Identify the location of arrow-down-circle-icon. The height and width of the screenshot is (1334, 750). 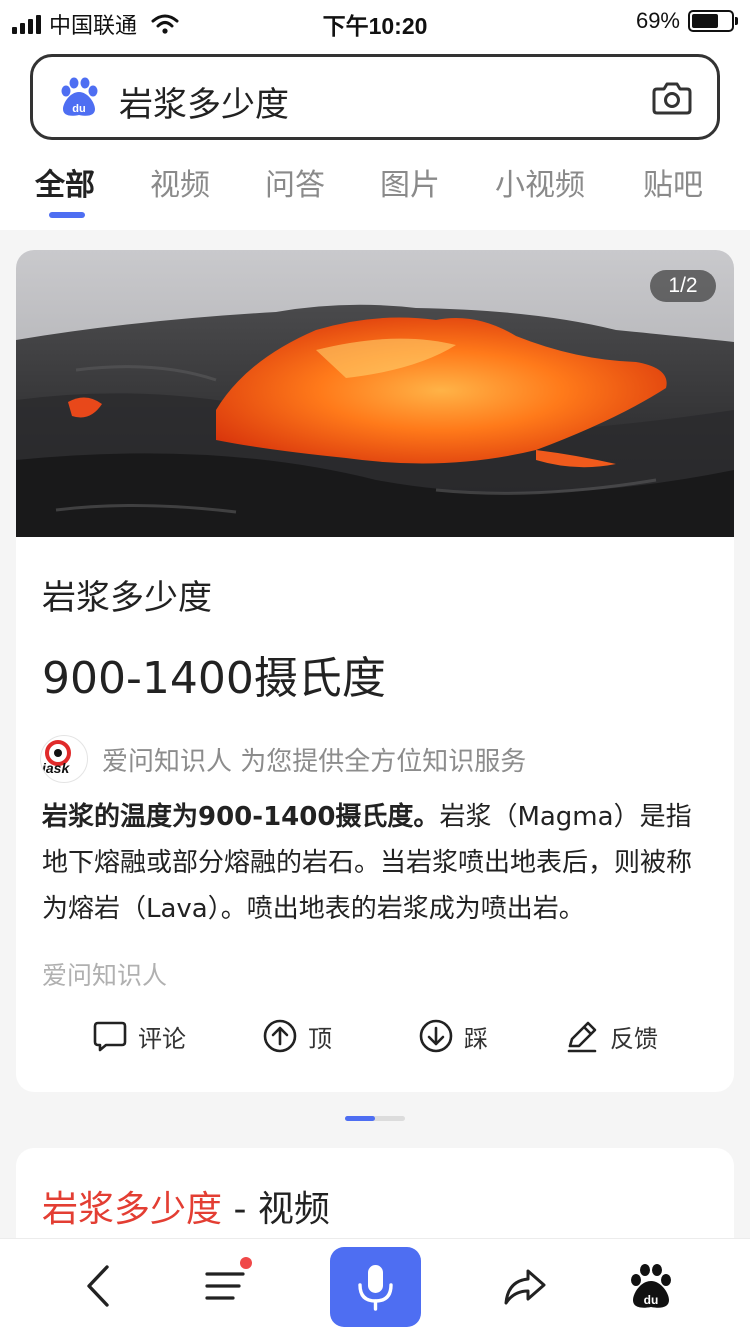
(436, 1036).